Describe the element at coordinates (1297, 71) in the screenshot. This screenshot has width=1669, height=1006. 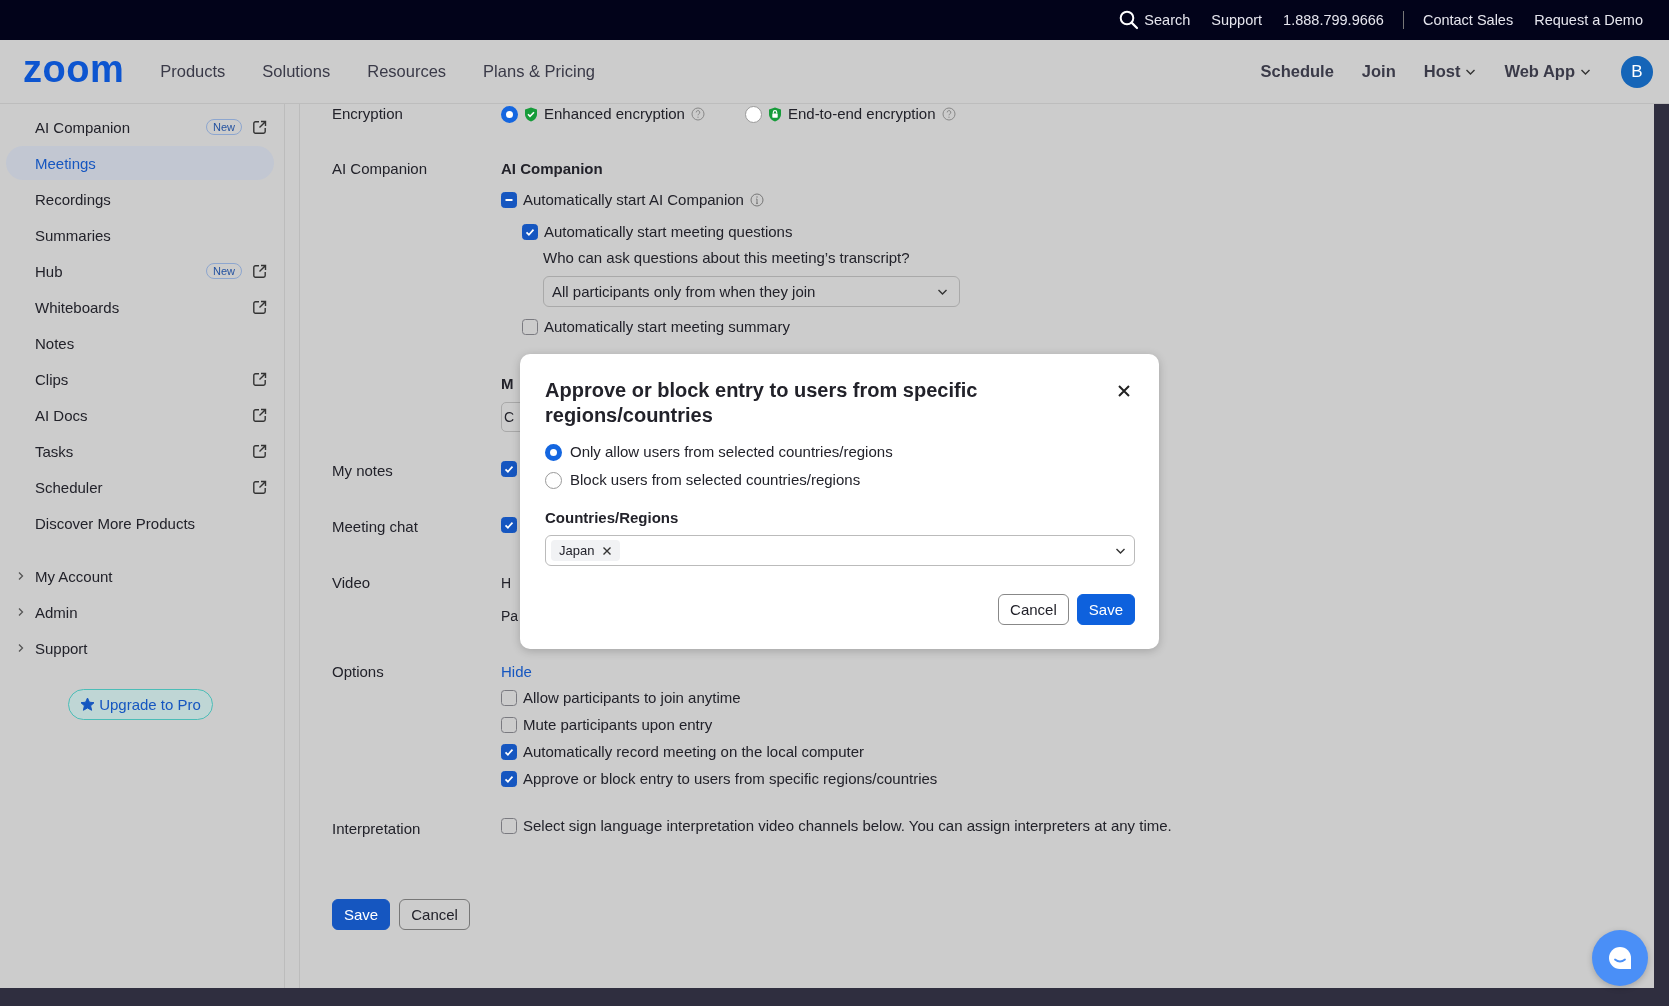
I see `nav-link: Schedule` at that location.